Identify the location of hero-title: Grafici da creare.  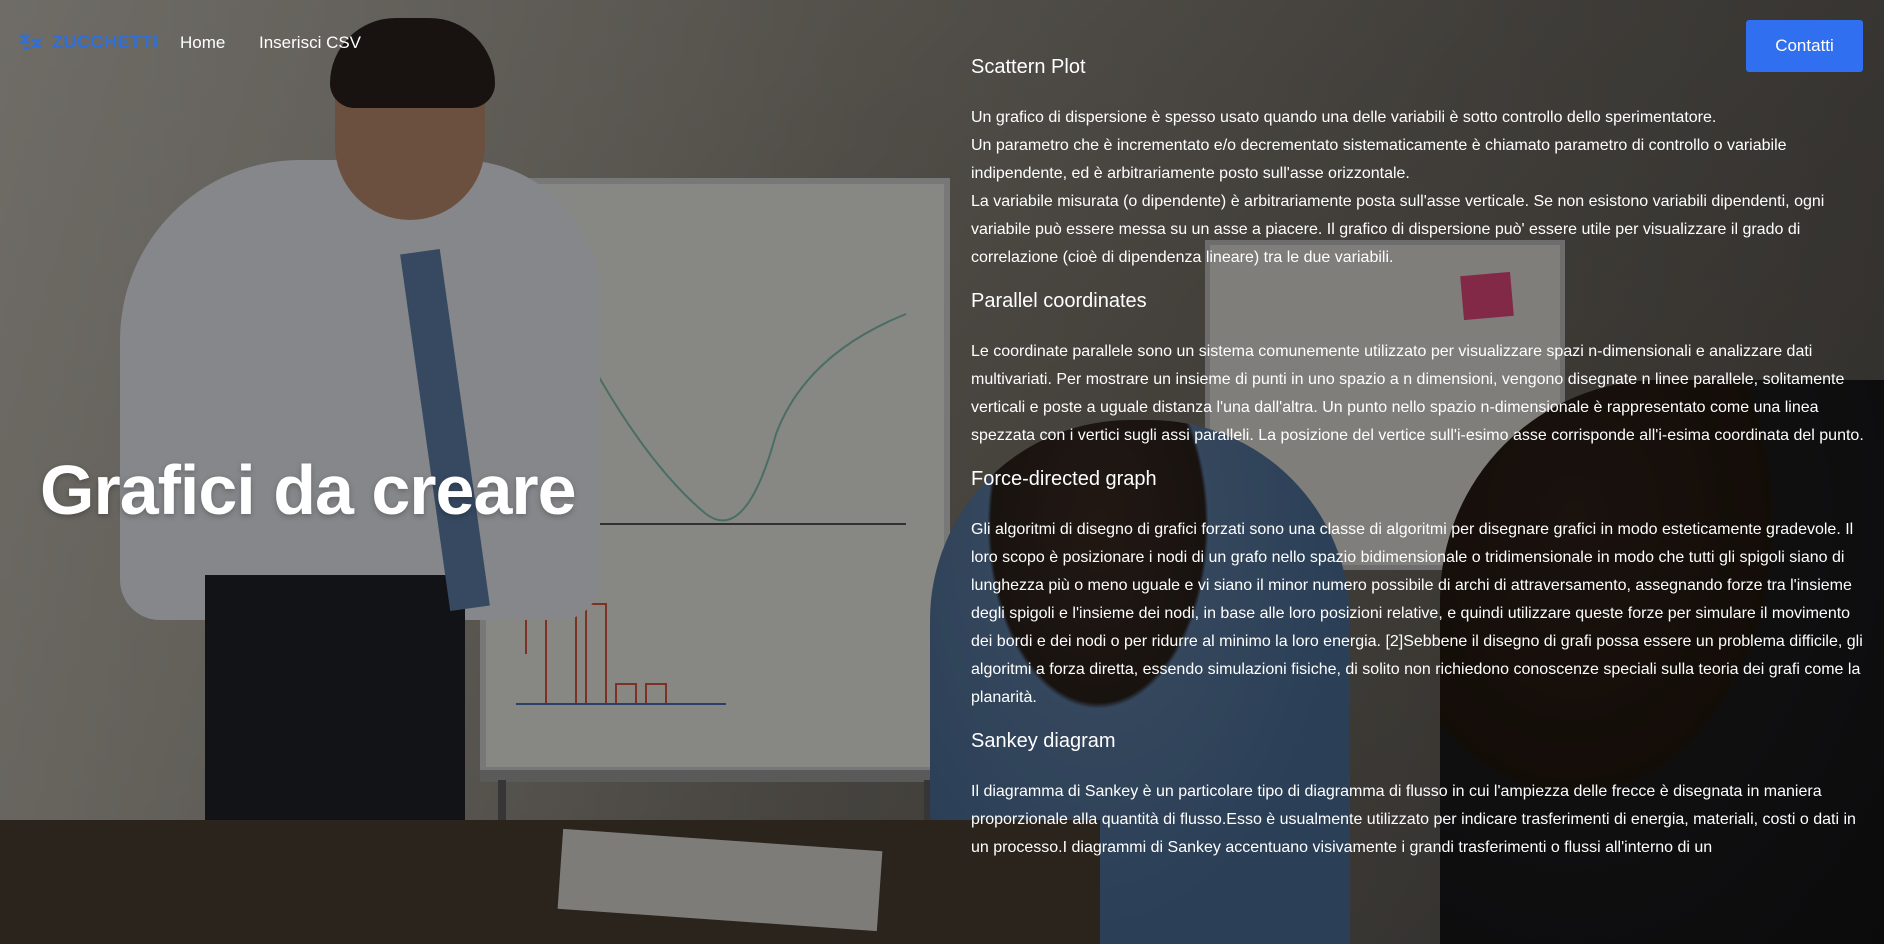
(308, 490).